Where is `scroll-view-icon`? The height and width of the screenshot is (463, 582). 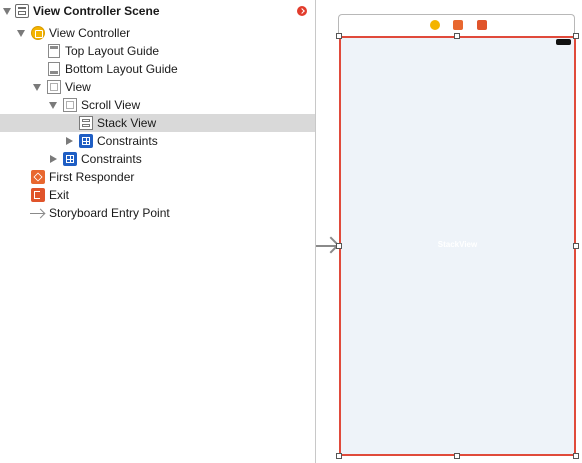
scroll-view-icon is located at coordinates (70, 105).